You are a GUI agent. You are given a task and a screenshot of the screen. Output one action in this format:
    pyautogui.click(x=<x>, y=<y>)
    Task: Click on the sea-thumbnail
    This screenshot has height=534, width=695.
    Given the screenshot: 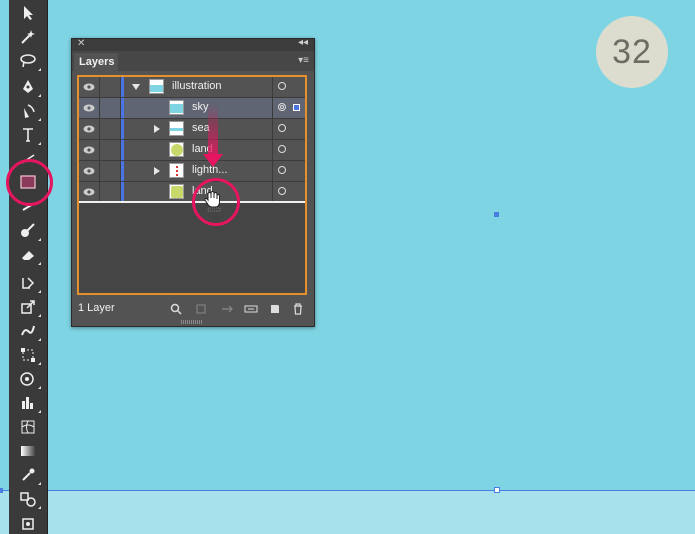 What is the action you would take?
    pyautogui.click(x=176, y=128)
    